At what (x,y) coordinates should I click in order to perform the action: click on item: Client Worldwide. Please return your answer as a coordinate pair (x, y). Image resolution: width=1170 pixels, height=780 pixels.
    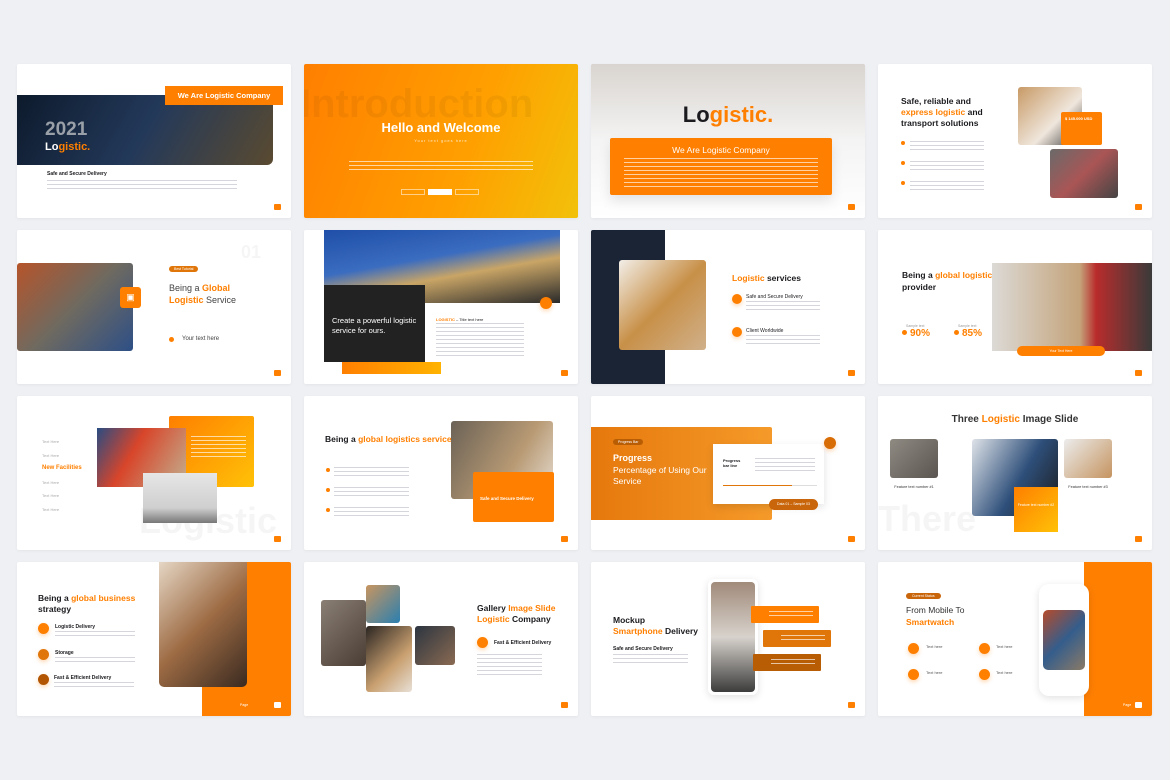
    Looking at the image, I should click on (765, 331).